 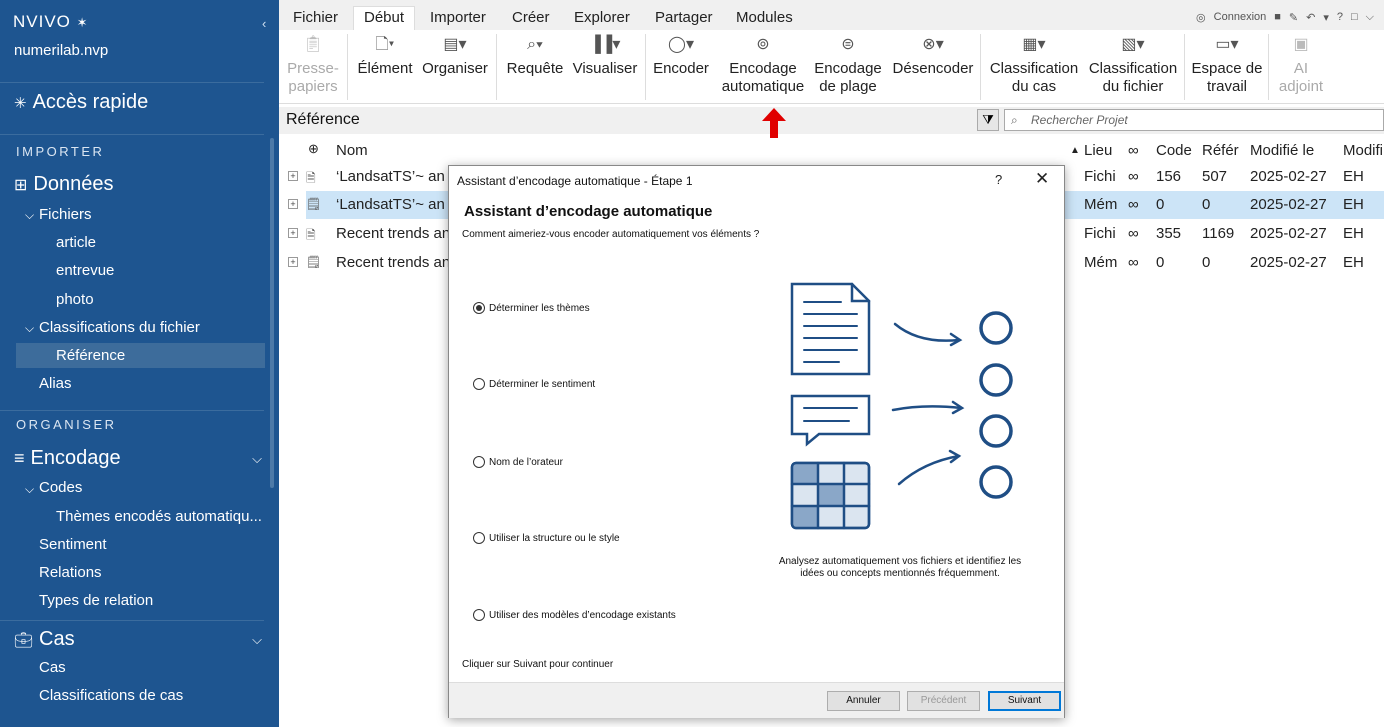 What do you see at coordinates (1282, 150) in the screenshot?
I see `column-header-modified: Modifié le` at bounding box center [1282, 150].